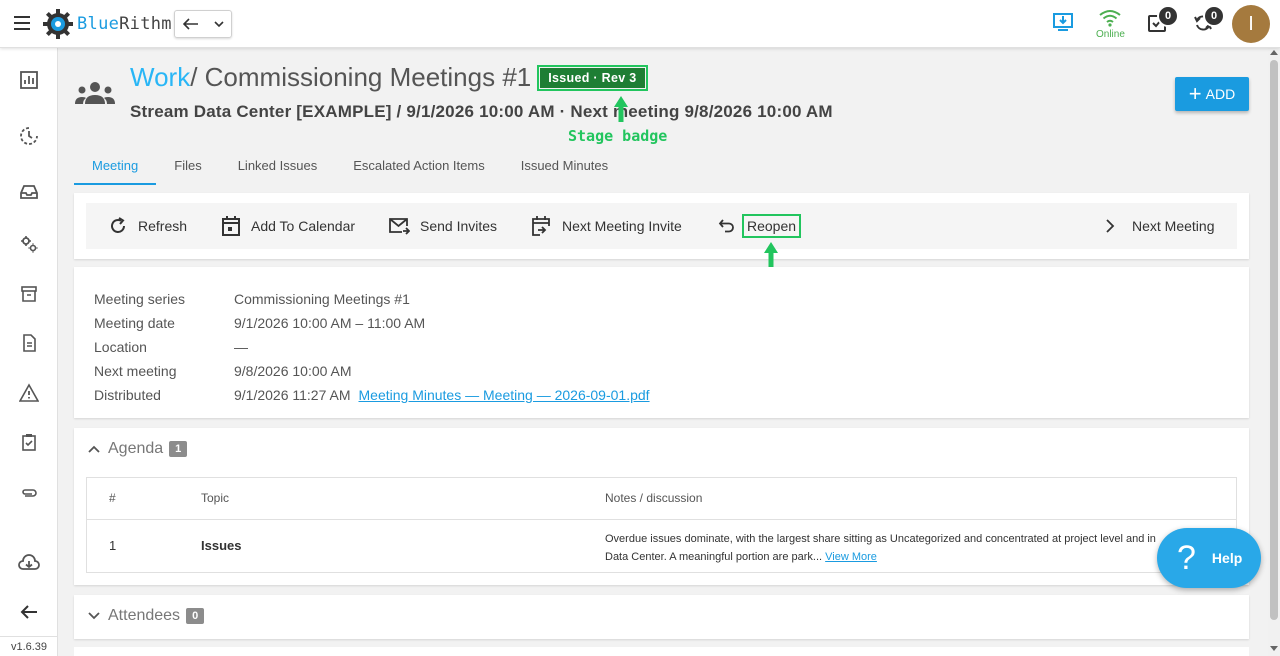 The height and width of the screenshot is (656, 1280). I want to click on history-nav, so click(203, 24).